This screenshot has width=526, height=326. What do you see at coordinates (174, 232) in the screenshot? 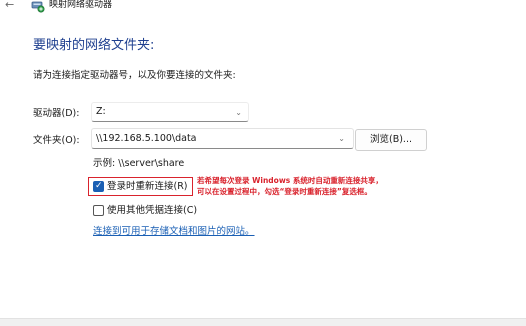
I see `website-link: 连接到可用于存储文档和图片的网站。` at bounding box center [174, 232].